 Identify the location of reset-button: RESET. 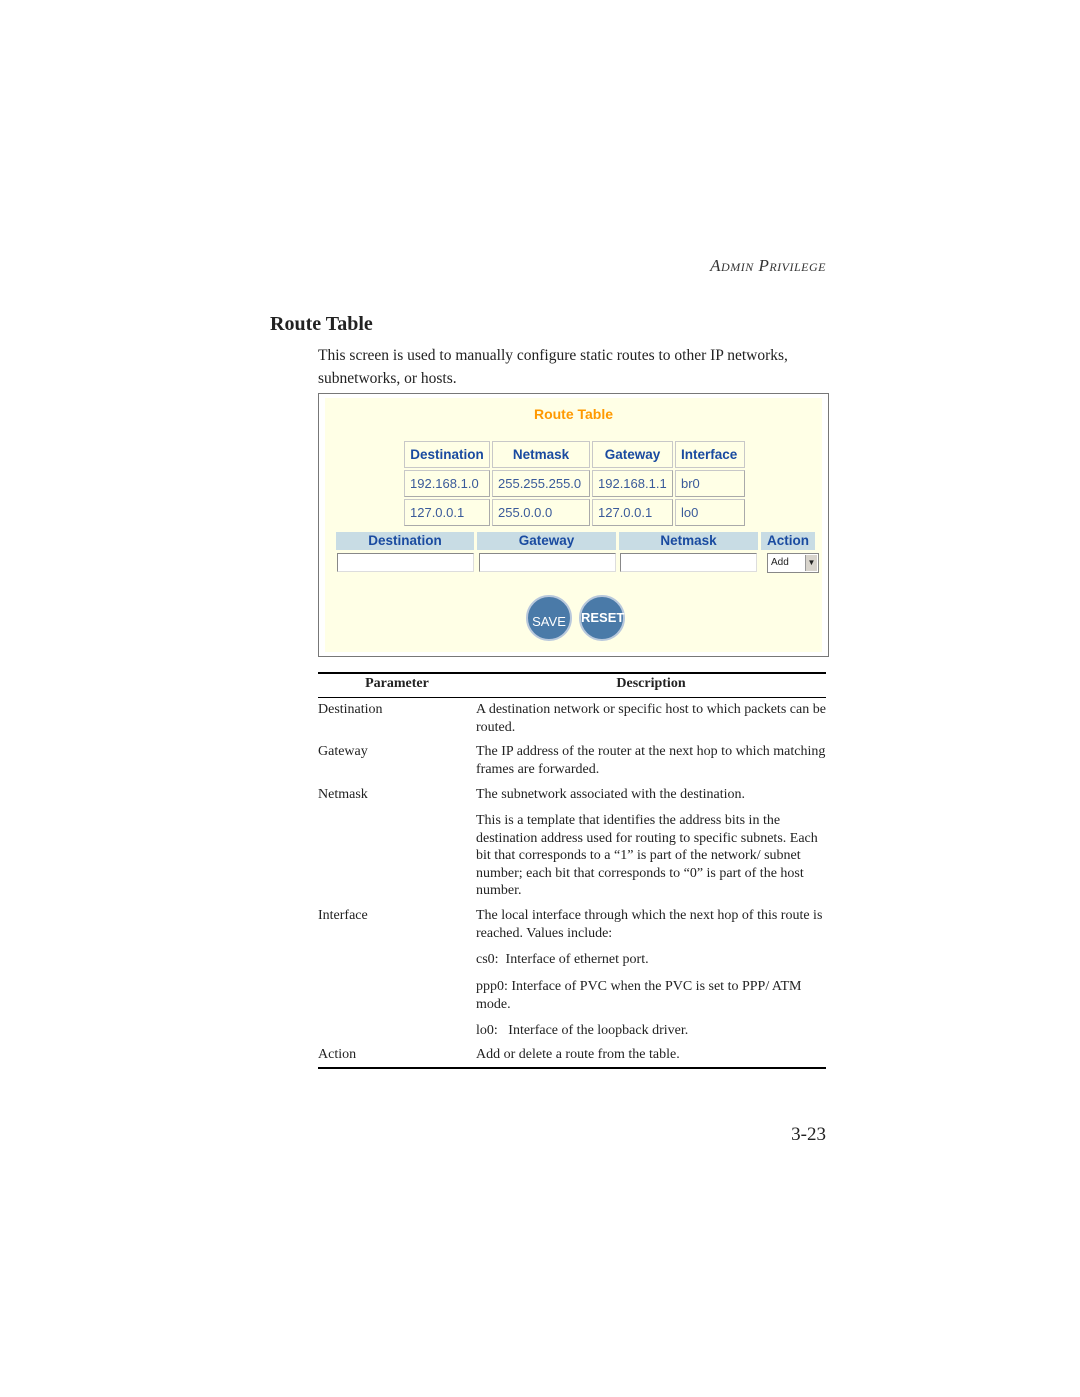
(602, 618).